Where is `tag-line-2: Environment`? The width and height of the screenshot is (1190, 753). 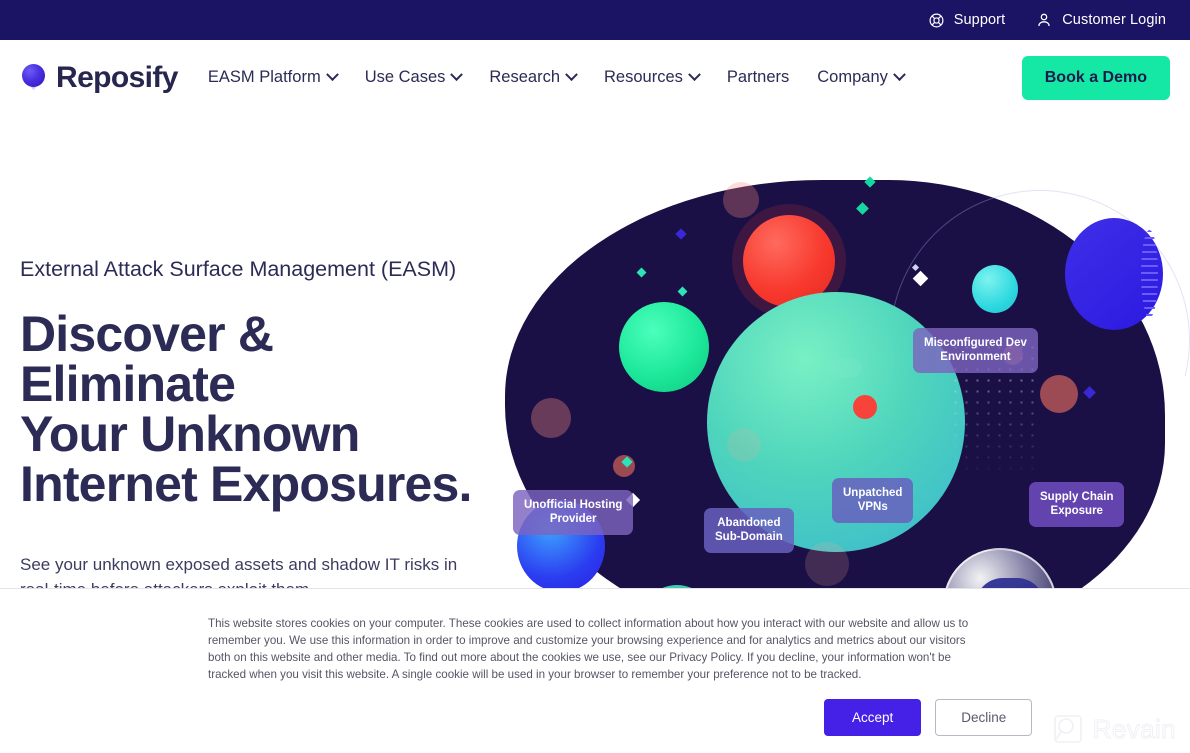 tag-line-2: Environment is located at coordinates (975, 357).